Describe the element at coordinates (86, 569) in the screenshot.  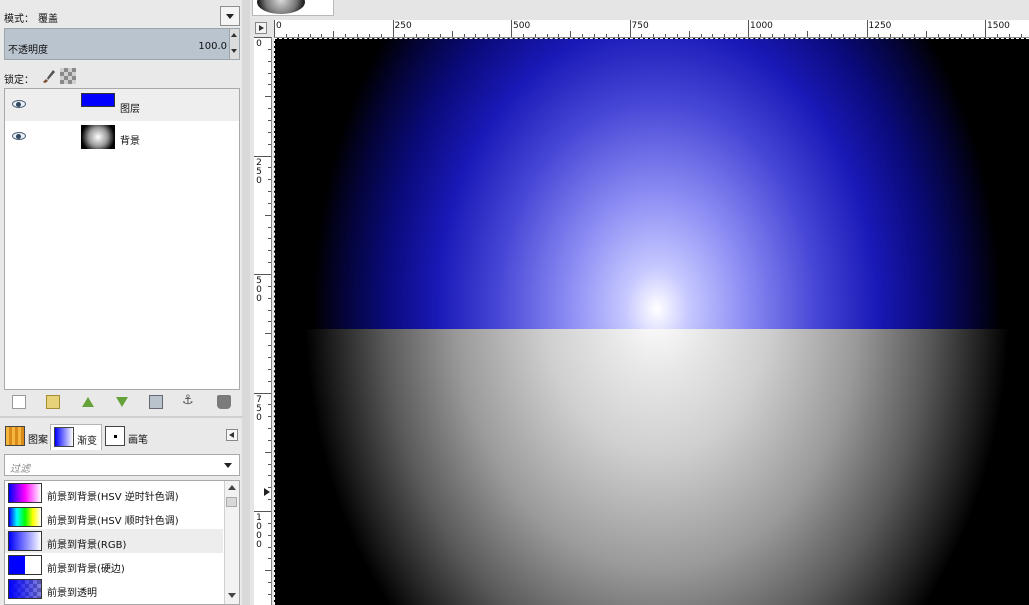
I see `gradient-name: 前景到背景(硬边)` at that location.